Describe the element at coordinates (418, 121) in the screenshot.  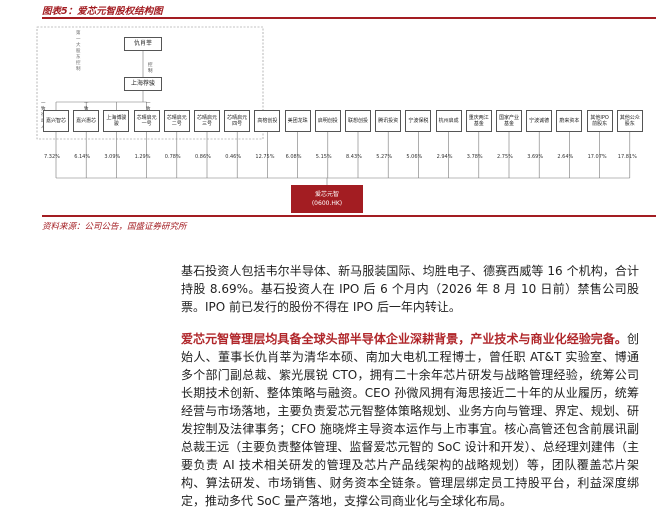
I see `shareholder-box: 宁波保税` at that location.